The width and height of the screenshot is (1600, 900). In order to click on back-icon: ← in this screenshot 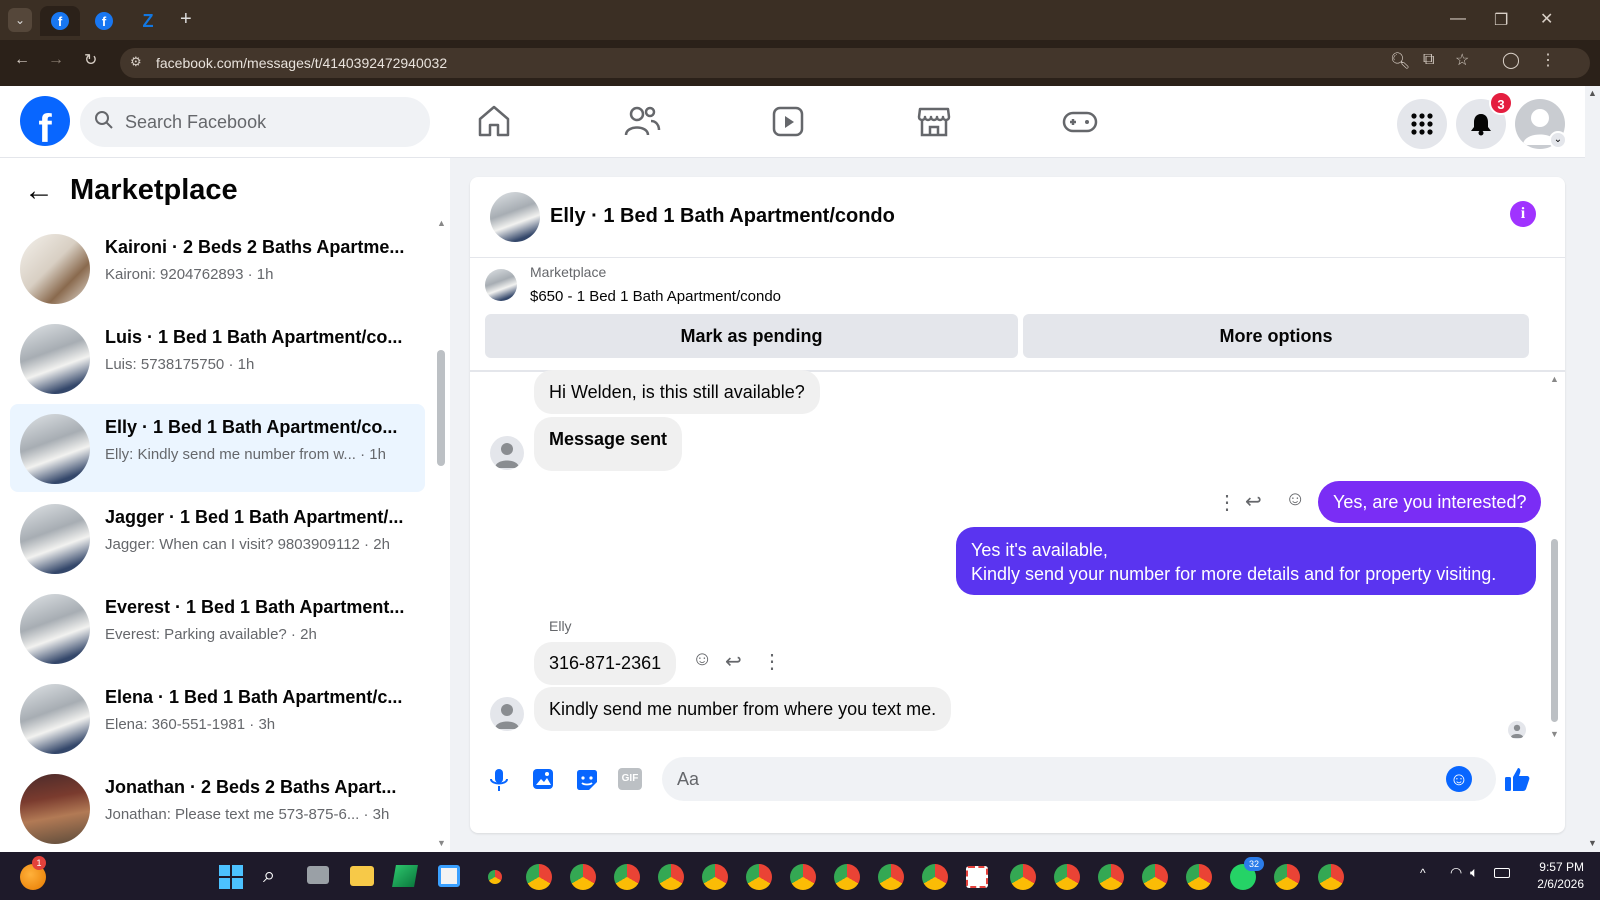, I will do `click(22, 60)`.